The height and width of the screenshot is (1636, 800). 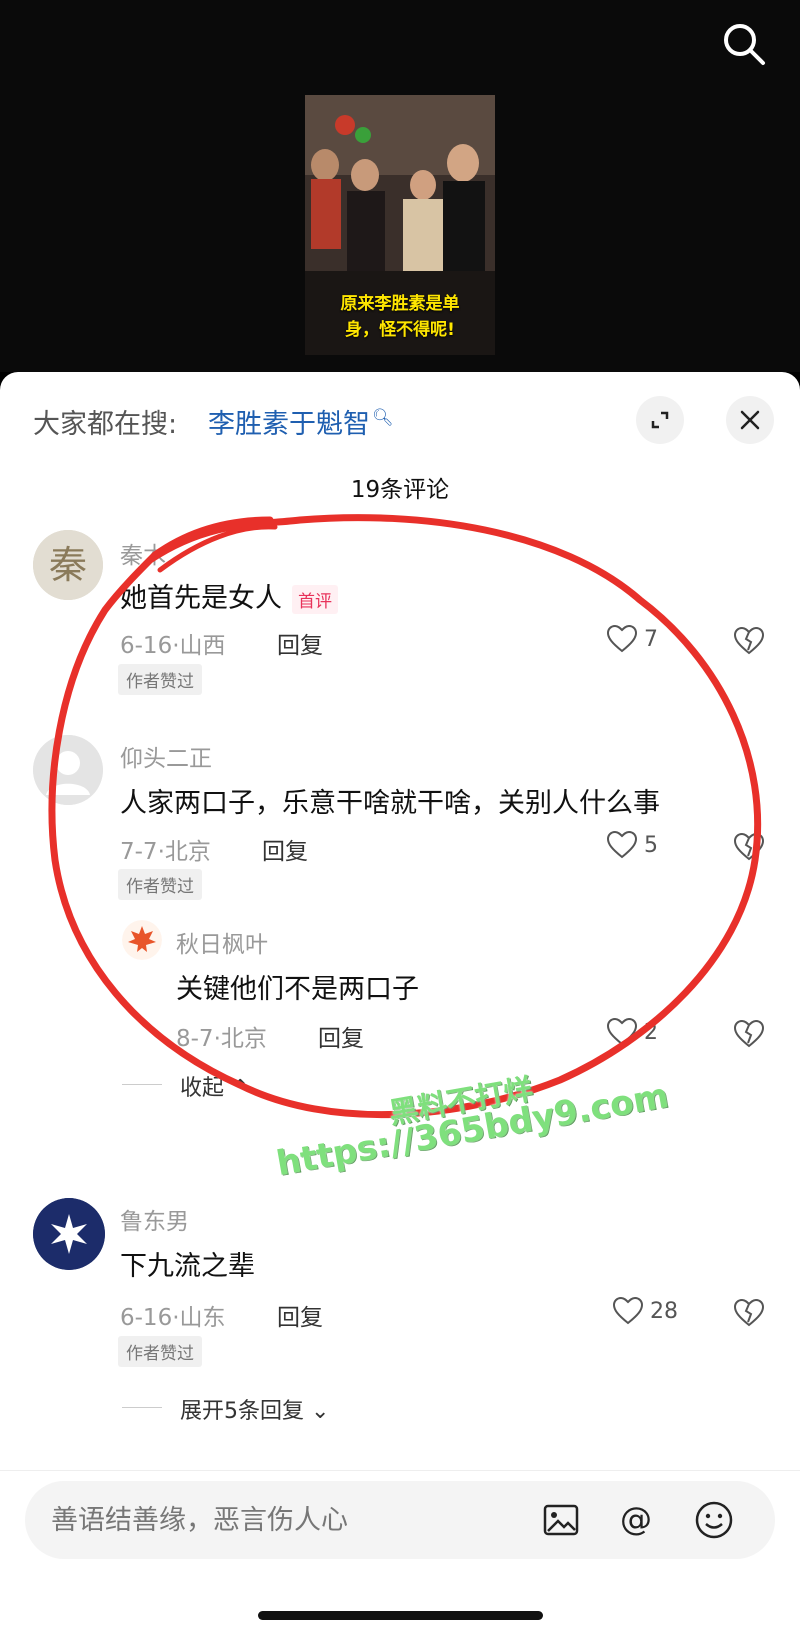 I want to click on collapse-replies-button: 收起 ⌃, so click(x=214, y=1086).